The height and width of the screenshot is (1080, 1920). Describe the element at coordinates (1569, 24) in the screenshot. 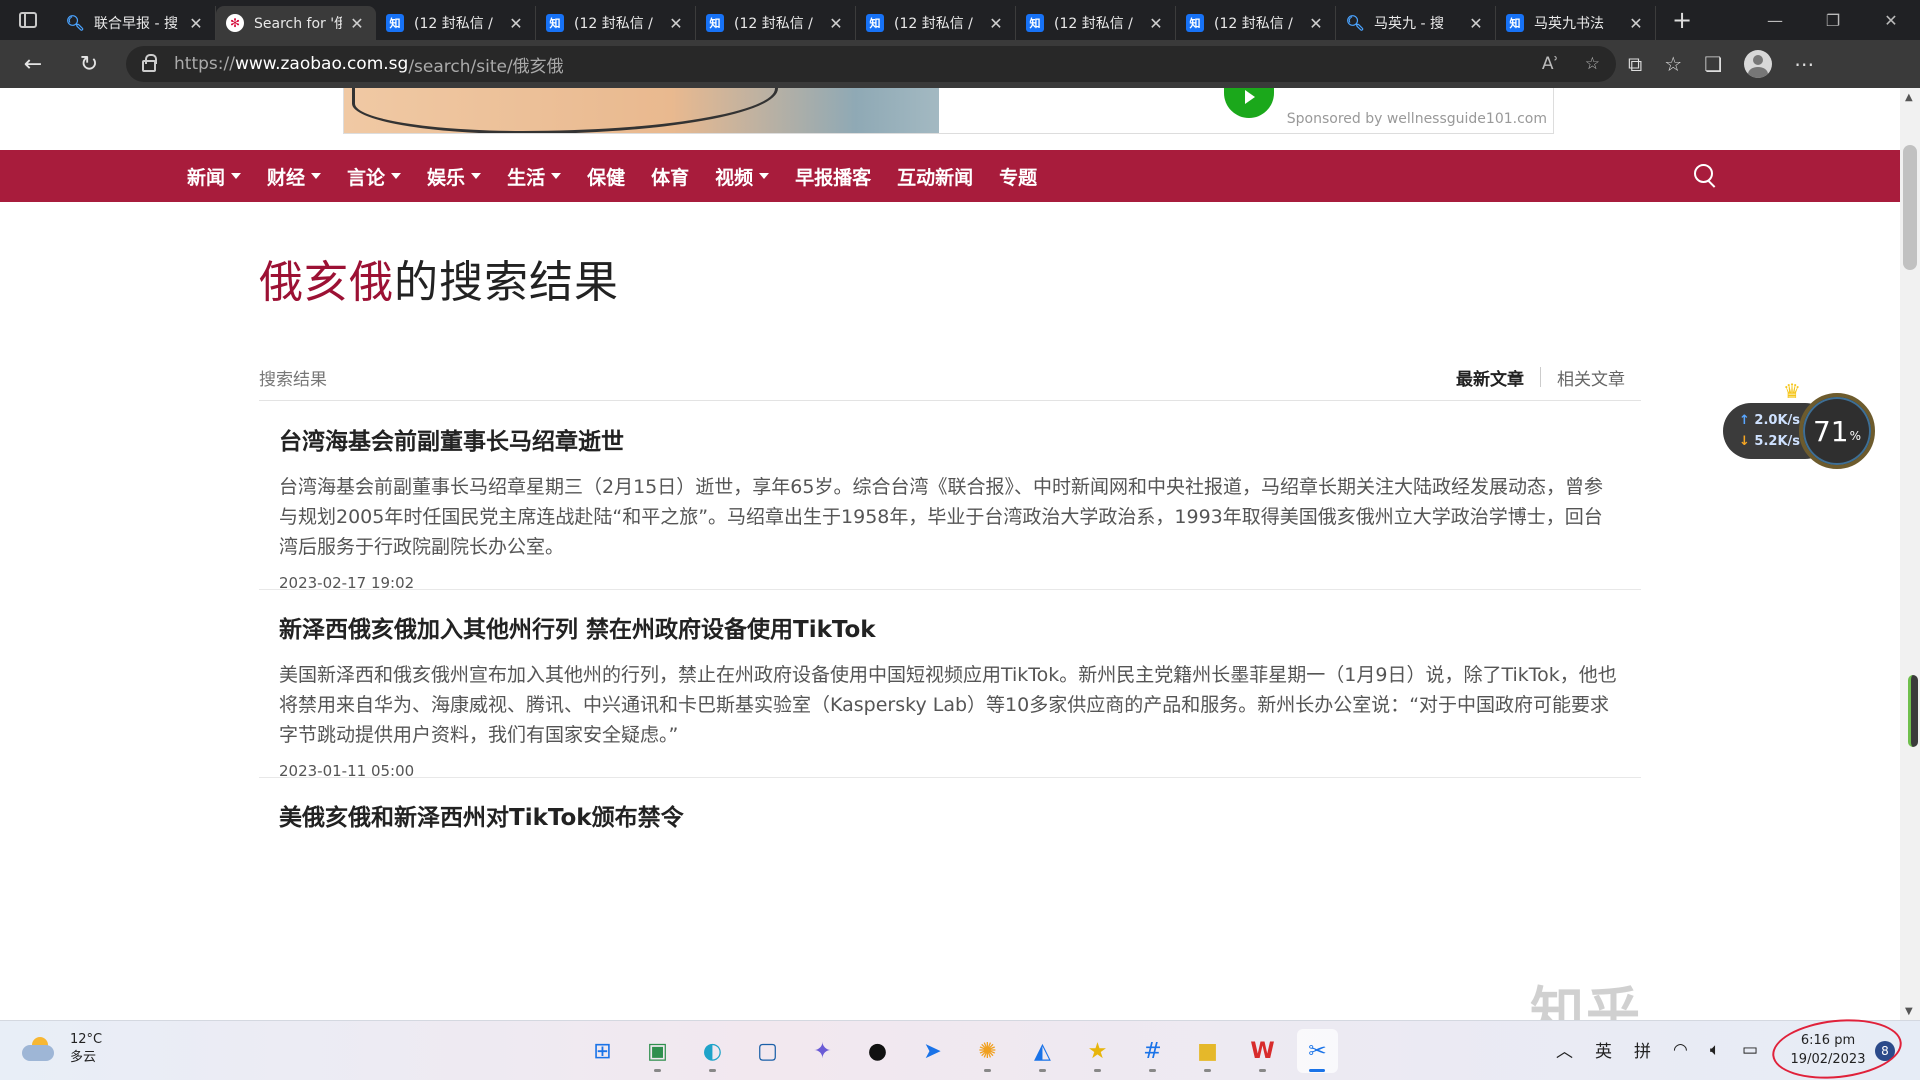

I see `tab-label: 马英九书法` at that location.